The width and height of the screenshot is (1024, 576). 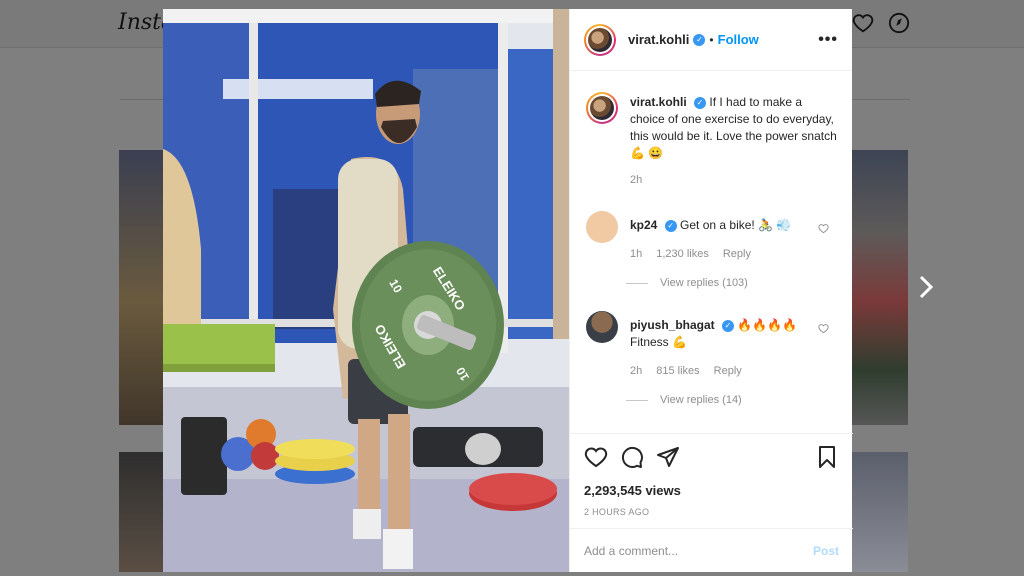 I want to click on save-bookmark-icon, so click(x=827, y=457).